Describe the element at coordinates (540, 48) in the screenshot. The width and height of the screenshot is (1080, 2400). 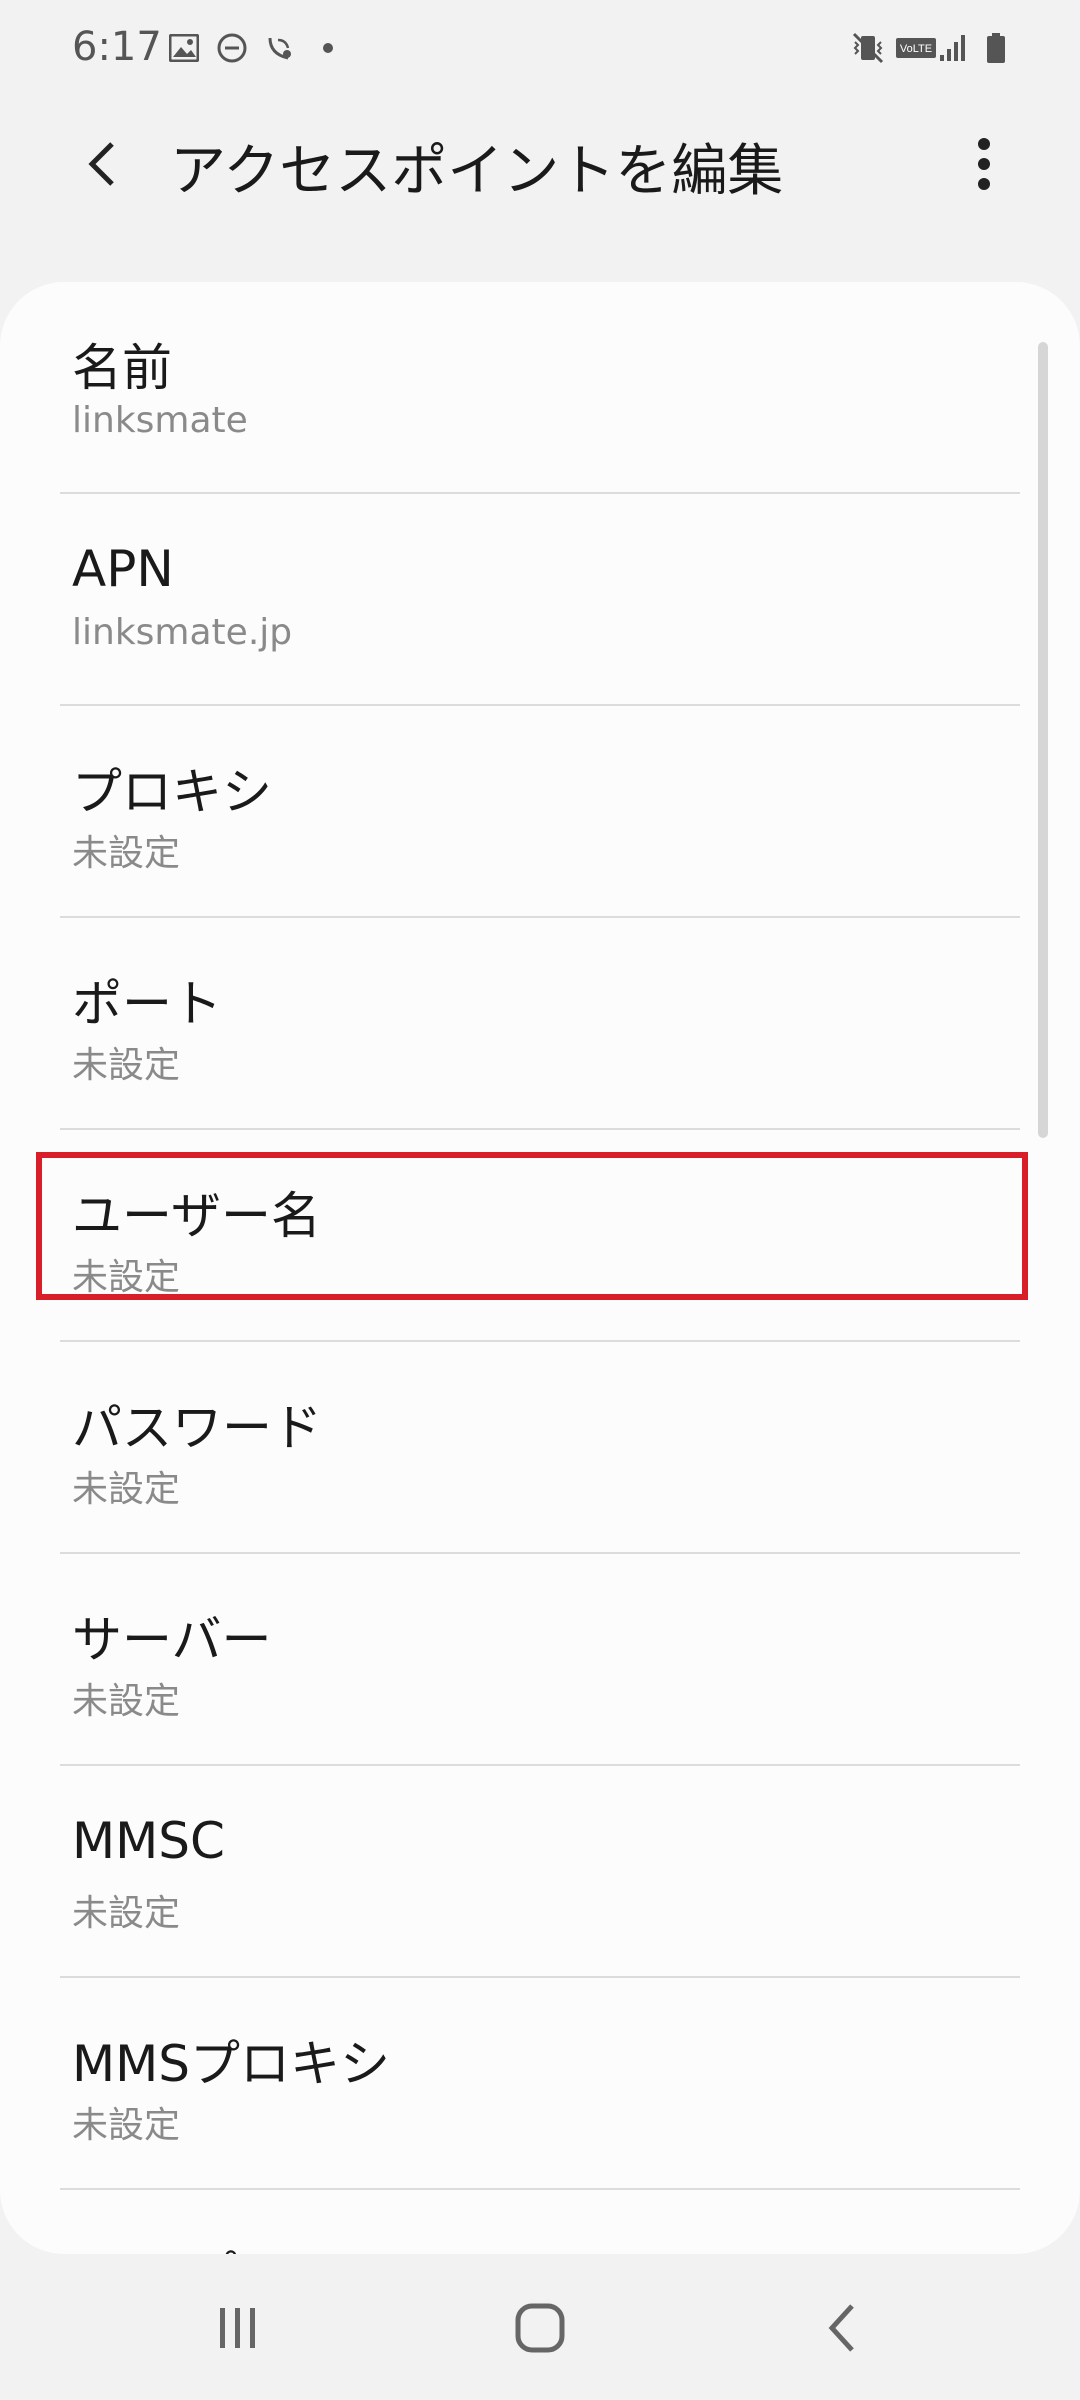
I see `status-bar: 6:17 VoLTE` at that location.